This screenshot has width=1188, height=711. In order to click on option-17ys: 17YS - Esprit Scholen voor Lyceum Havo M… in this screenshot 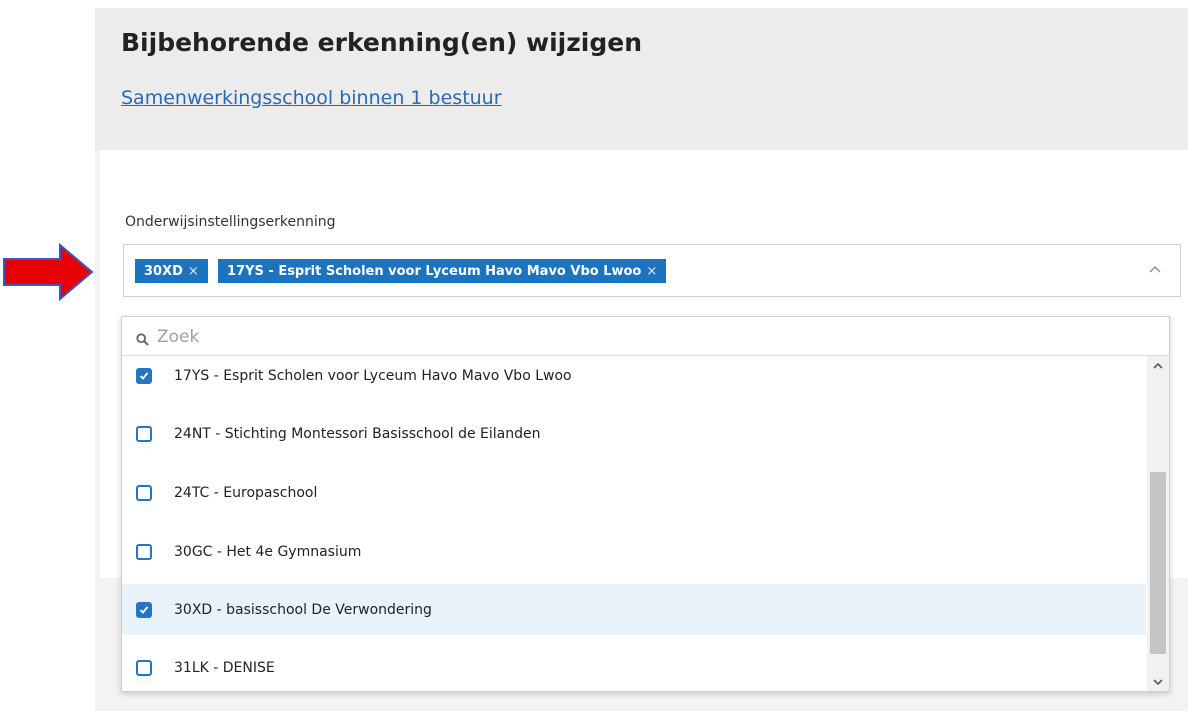, I will do `click(634, 376)`.